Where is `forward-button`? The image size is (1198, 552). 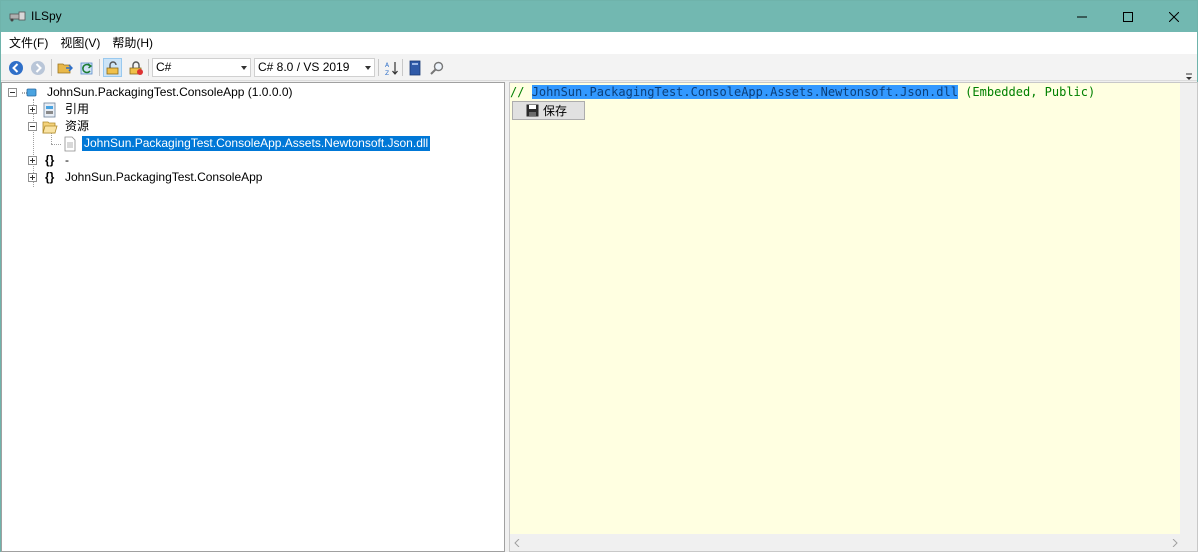 forward-button is located at coordinates (37, 67).